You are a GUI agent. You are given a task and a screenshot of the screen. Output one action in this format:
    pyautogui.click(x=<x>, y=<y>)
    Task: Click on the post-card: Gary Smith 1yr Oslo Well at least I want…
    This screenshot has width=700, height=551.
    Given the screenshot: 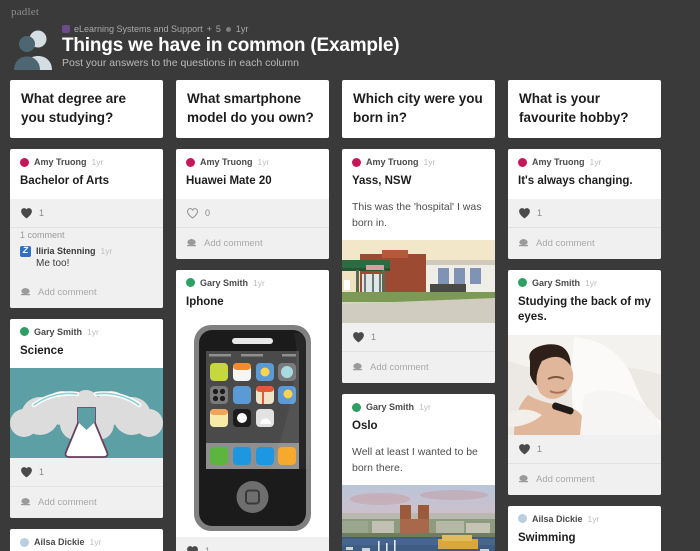 What is the action you would take?
    pyautogui.click(x=418, y=472)
    